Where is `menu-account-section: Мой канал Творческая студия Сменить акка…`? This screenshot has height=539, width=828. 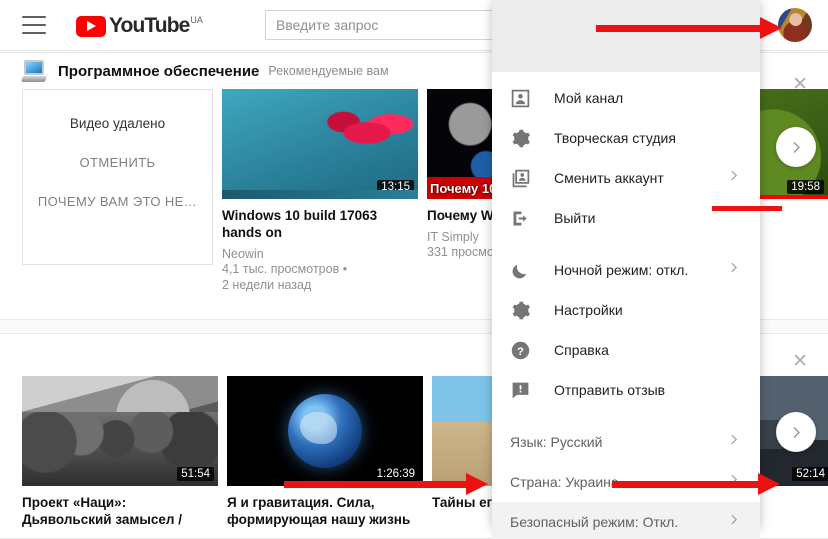
menu-account-section: Мой канал Творческая студия Сменить акка… is located at coordinates (626, 158).